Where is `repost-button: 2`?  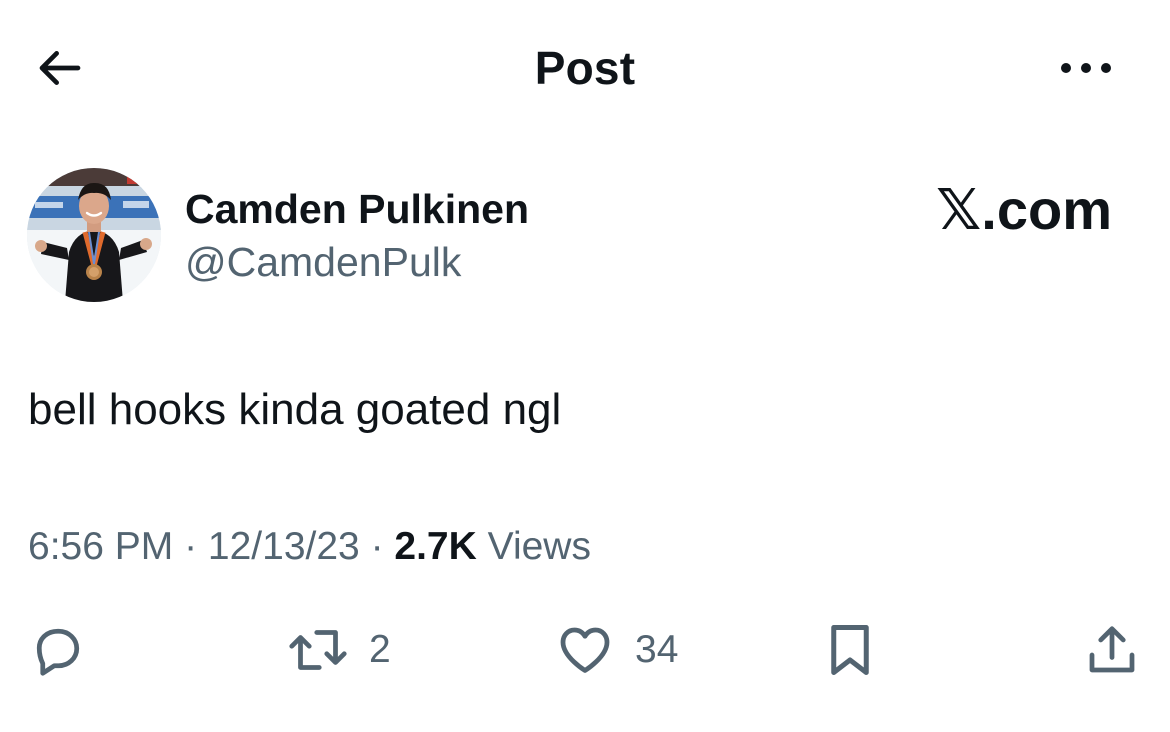 repost-button: 2 is located at coordinates (338, 650).